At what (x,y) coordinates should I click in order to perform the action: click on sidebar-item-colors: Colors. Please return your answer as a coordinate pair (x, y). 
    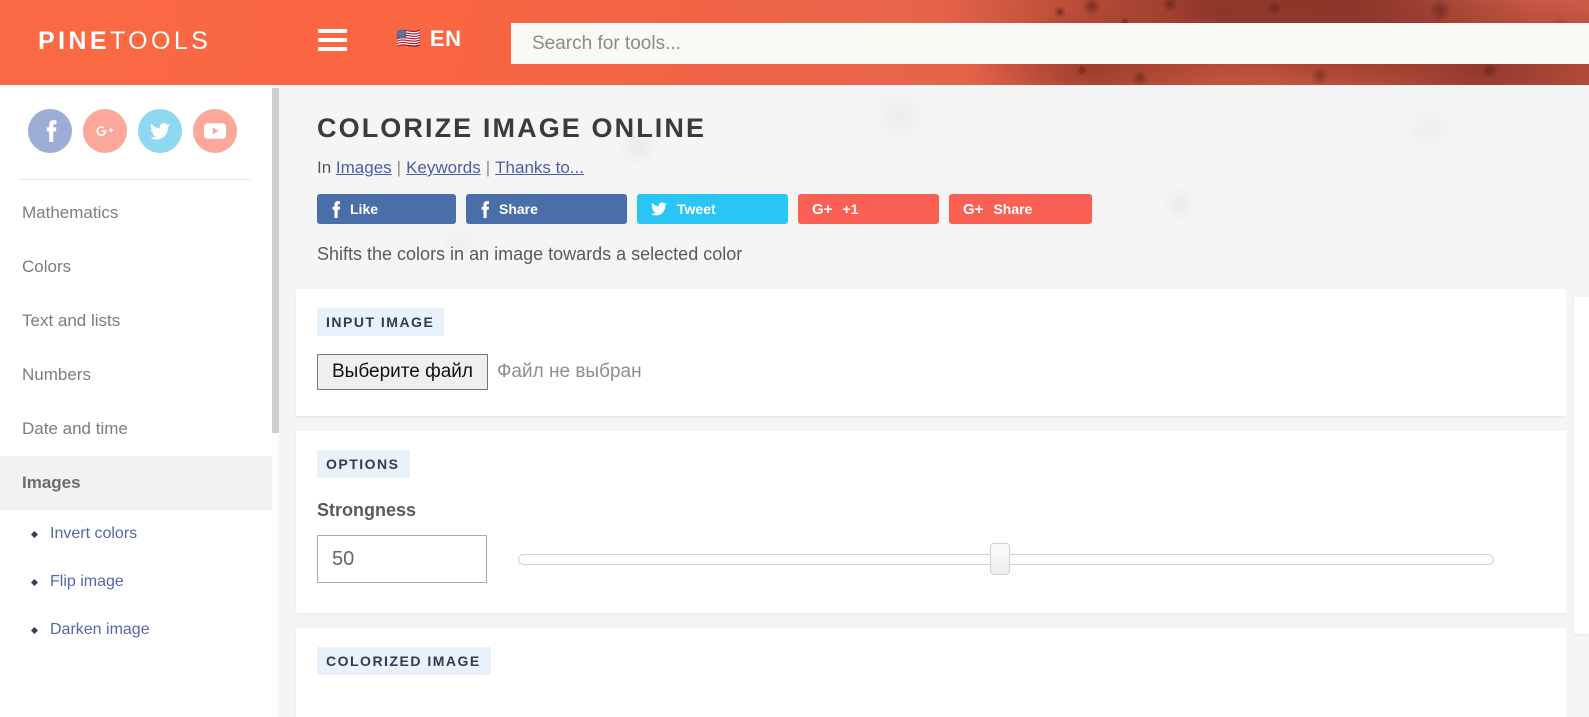
    Looking at the image, I should click on (139, 267).